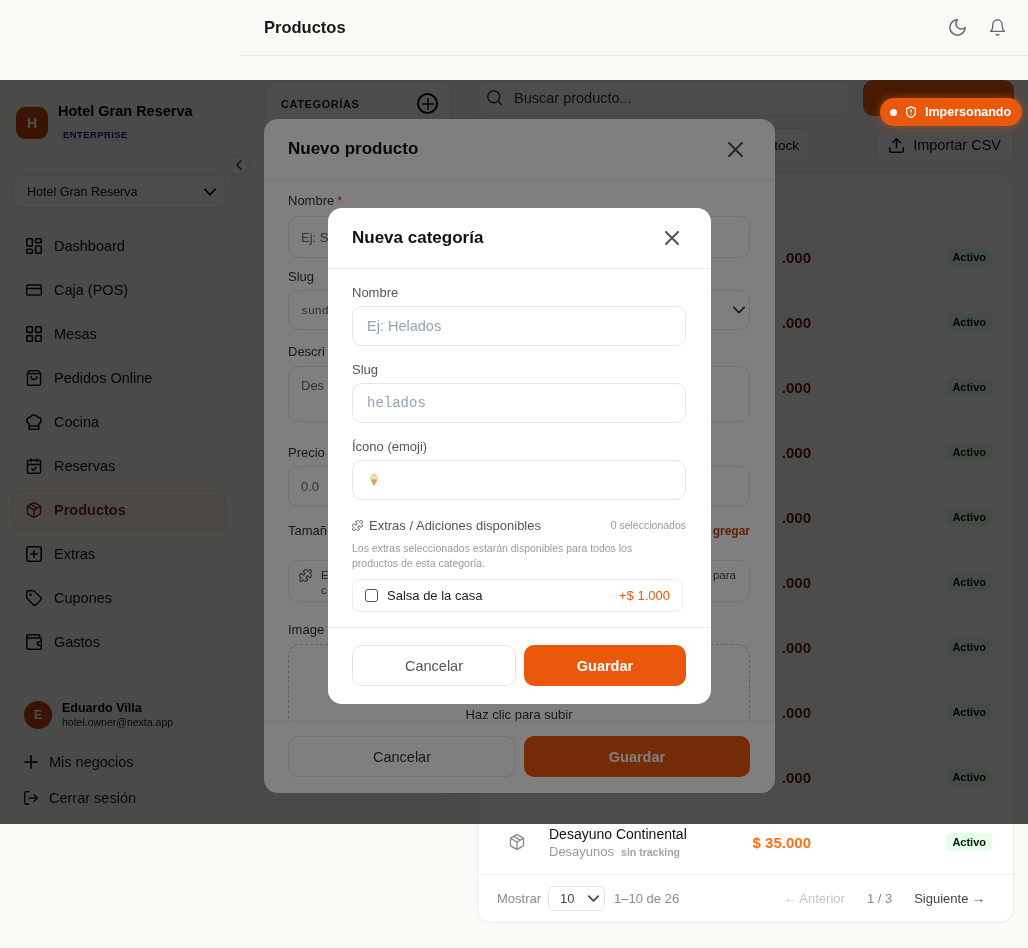  What do you see at coordinates (301, 277) in the screenshot?
I see `field-label: Slug` at bounding box center [301, 277].